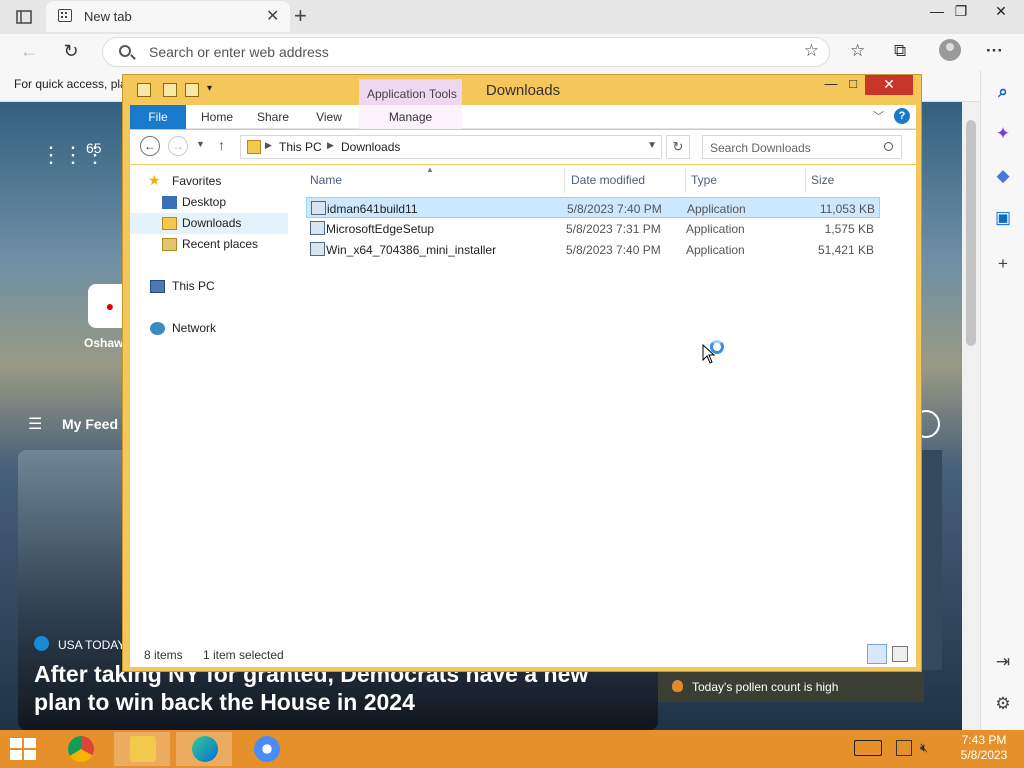  Describe the element at coordinates (853, 85) in the screenshot. I see `maximize-button: □` at that location.